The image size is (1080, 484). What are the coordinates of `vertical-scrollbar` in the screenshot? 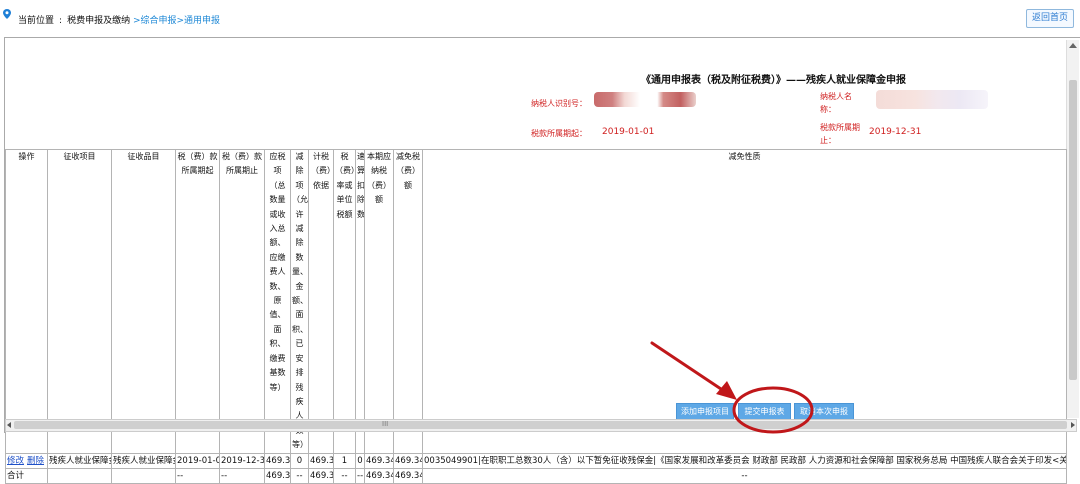 It's located at (1072, 229).